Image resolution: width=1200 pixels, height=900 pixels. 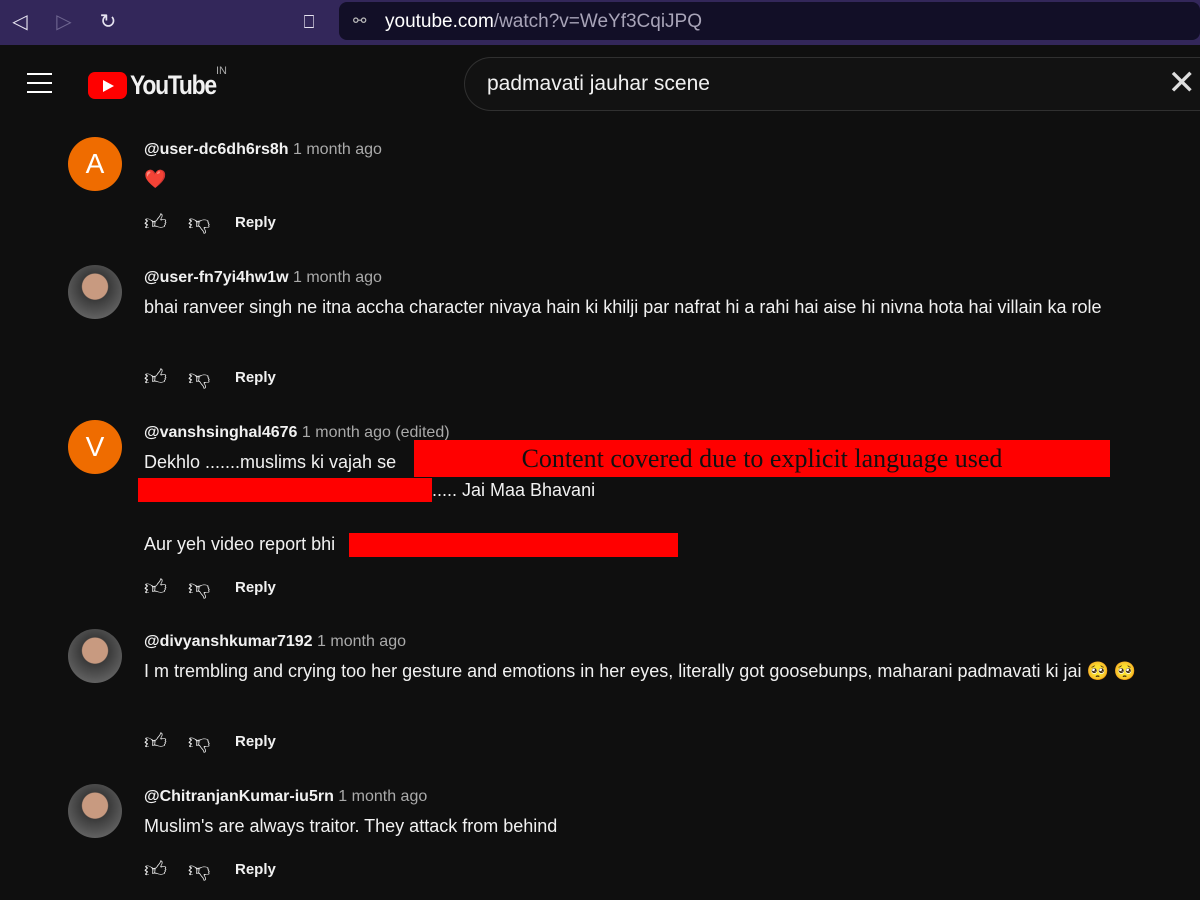 I want to click on comment-author: @user-fn7yi4hw1w, so click(x=216, y=277).